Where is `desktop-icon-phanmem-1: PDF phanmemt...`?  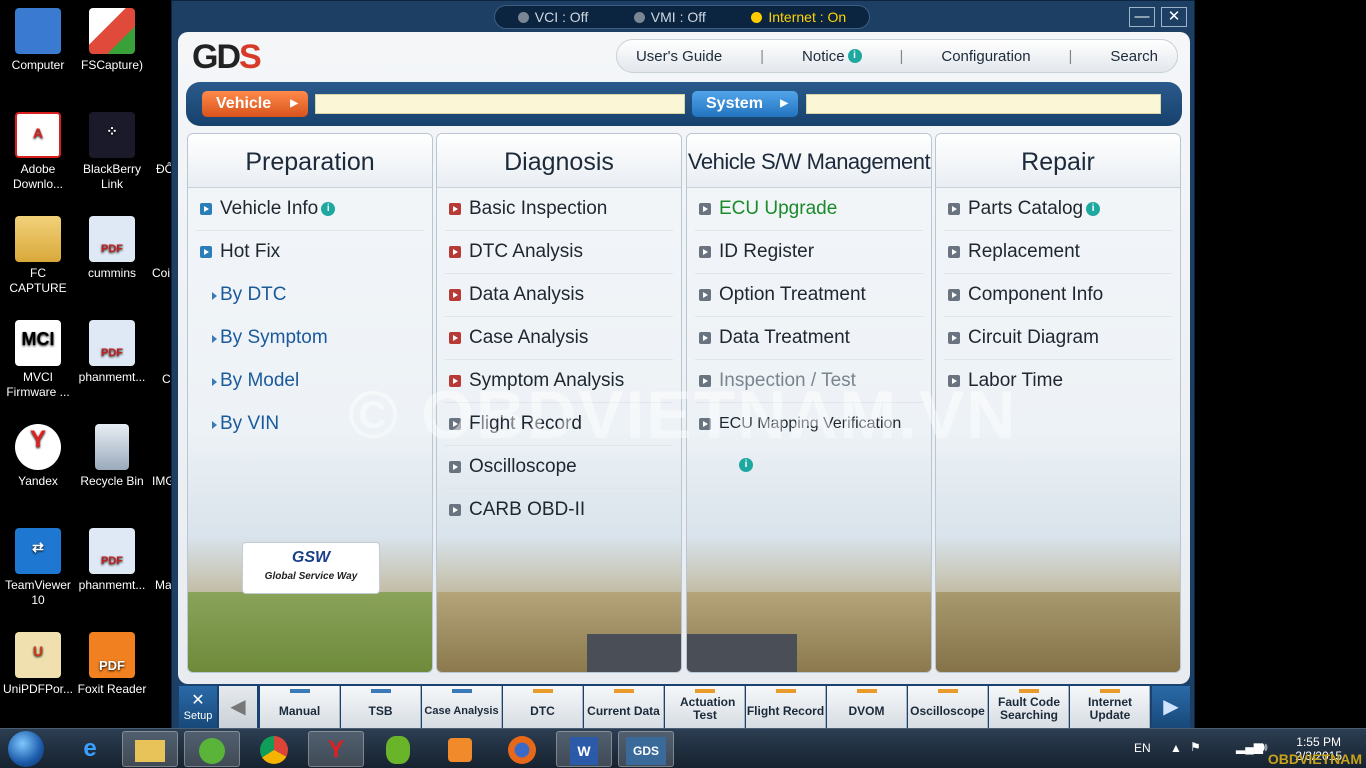
desktop-icon-phanmem-1: PDF phanmemt... is located at coordinates (112, 348).